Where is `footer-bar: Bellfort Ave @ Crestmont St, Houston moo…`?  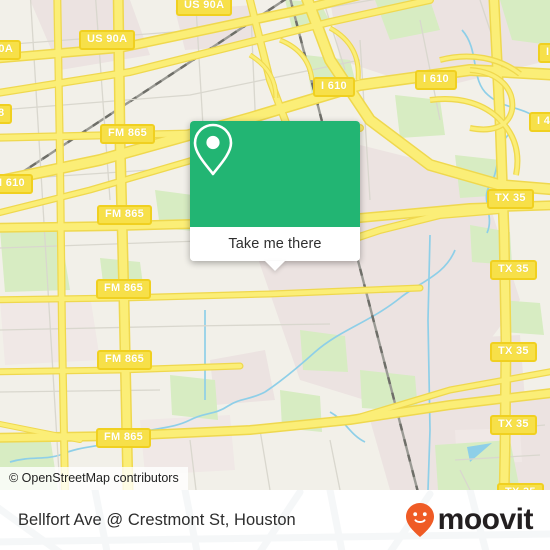 footer-bar: Bellfort Ave @ Crestmont St, Houston moo… is located at coordinates (275, 520).